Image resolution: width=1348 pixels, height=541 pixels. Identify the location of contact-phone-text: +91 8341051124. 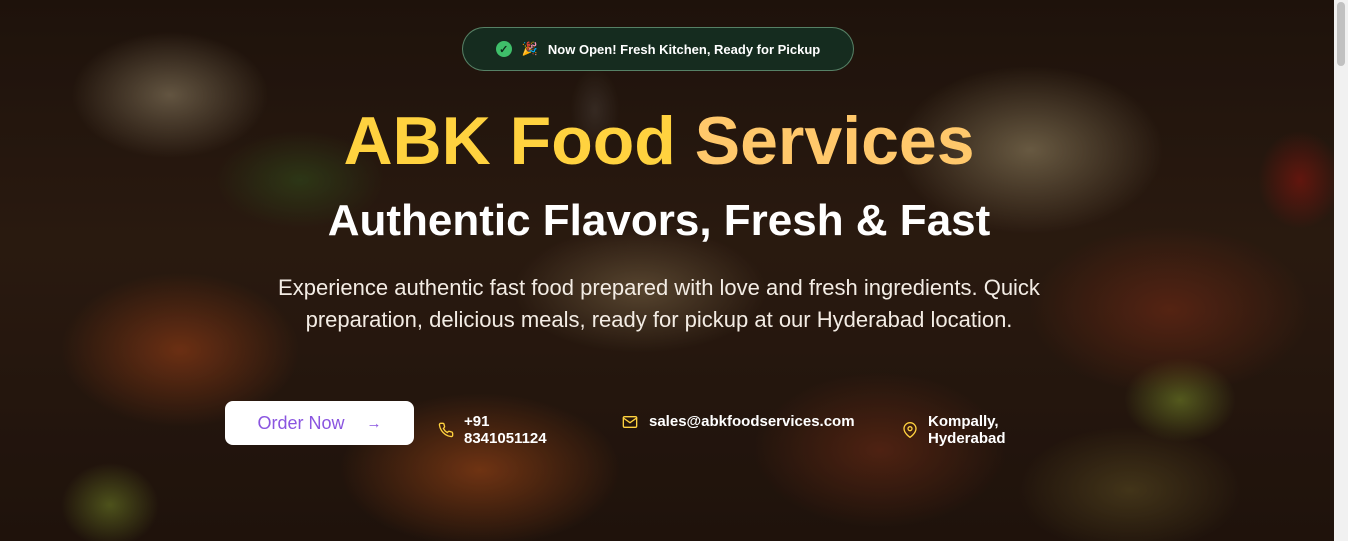
(505, 430).